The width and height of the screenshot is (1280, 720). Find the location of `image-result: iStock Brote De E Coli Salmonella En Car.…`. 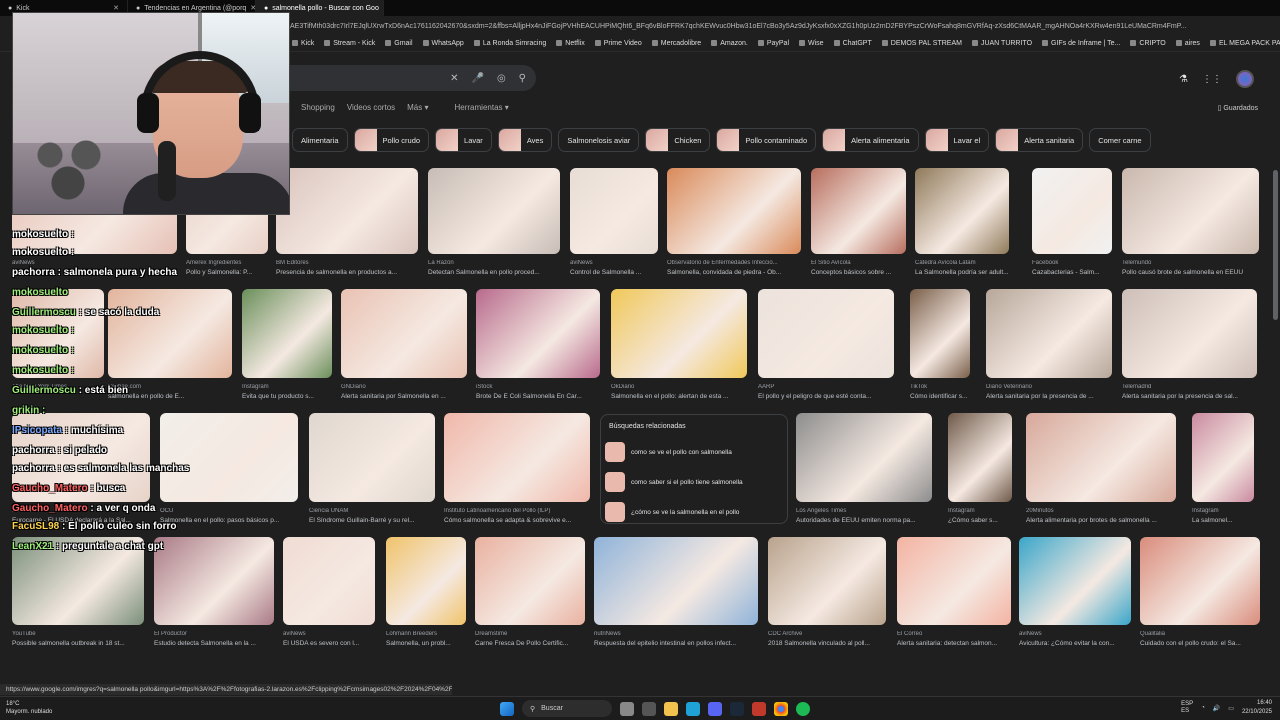

image-result: iStock Brote De E Coli Salmonella En Car.… is located at coordinates (538, 346).